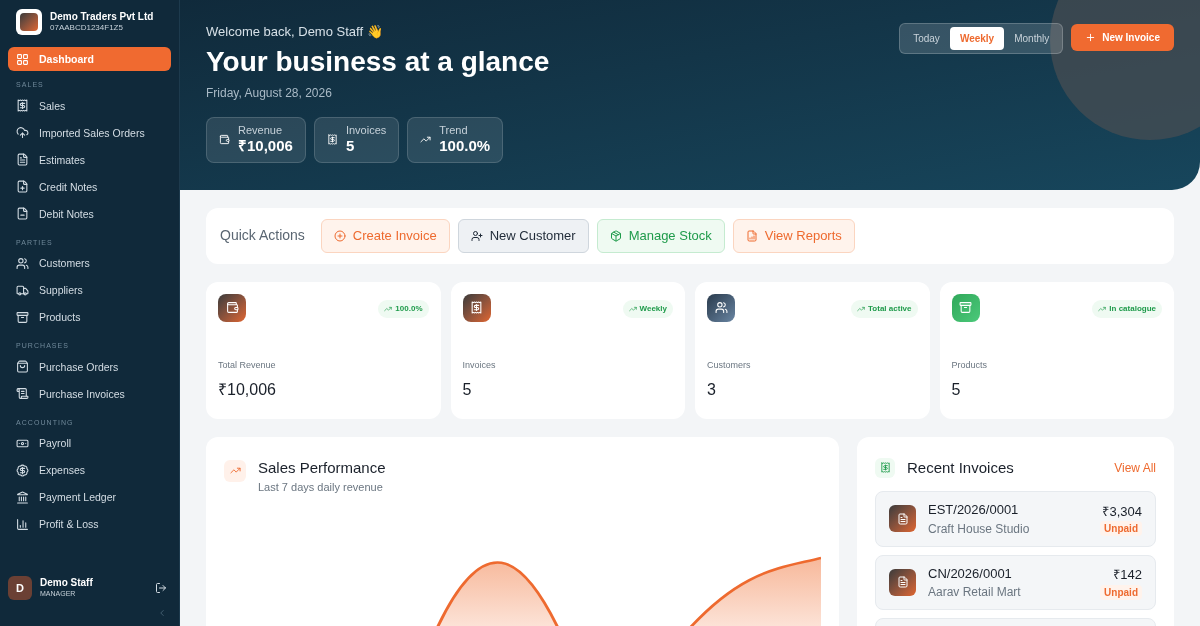 The width and height of the screenshot is (1200, 626). What do you see at coordinates (265, 146) in the screenshot?
I see `stat-value: ₹10,006` at bounding box center [265, 146].